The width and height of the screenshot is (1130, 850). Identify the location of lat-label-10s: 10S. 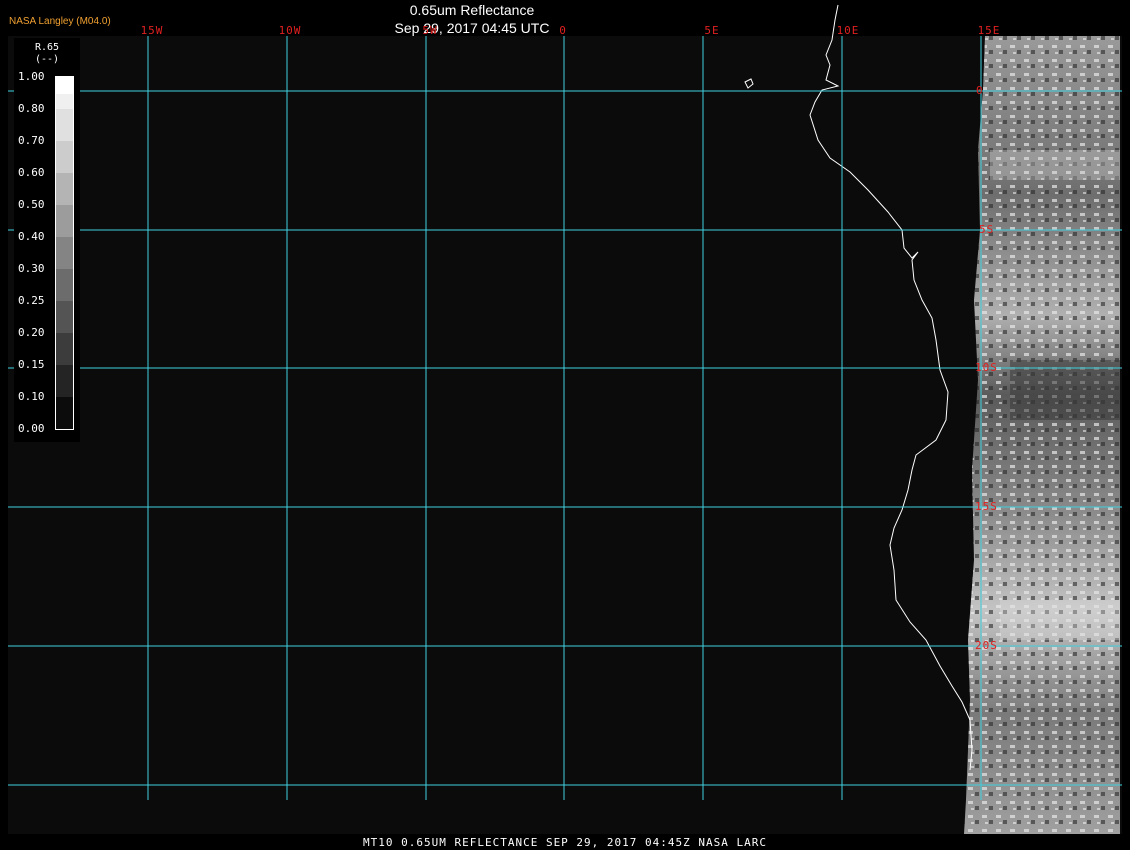
(986, 367).